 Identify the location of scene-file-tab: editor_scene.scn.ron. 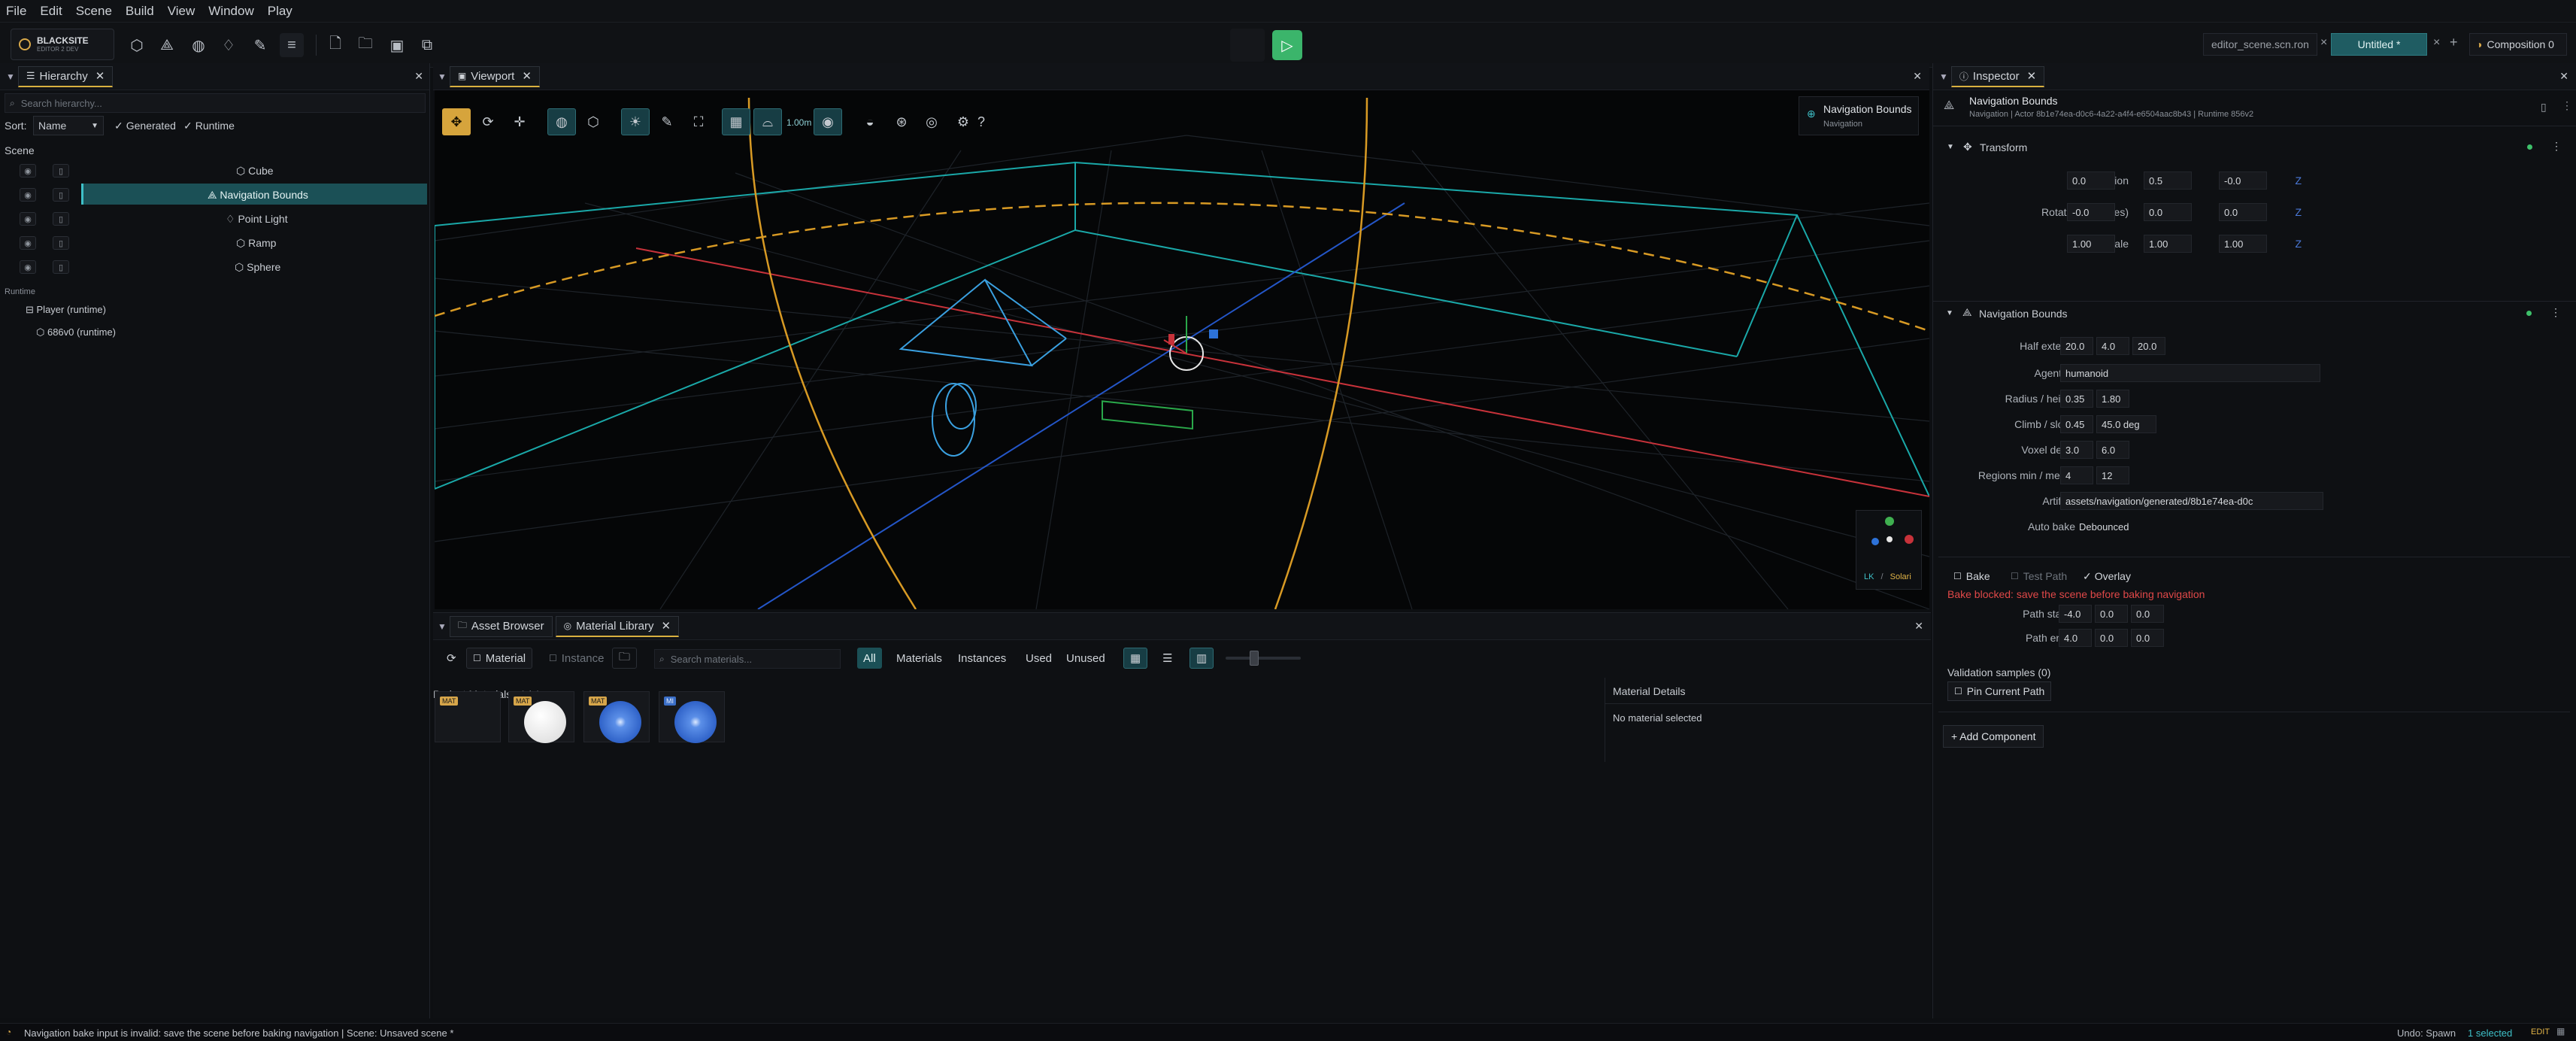
(2260, 44).